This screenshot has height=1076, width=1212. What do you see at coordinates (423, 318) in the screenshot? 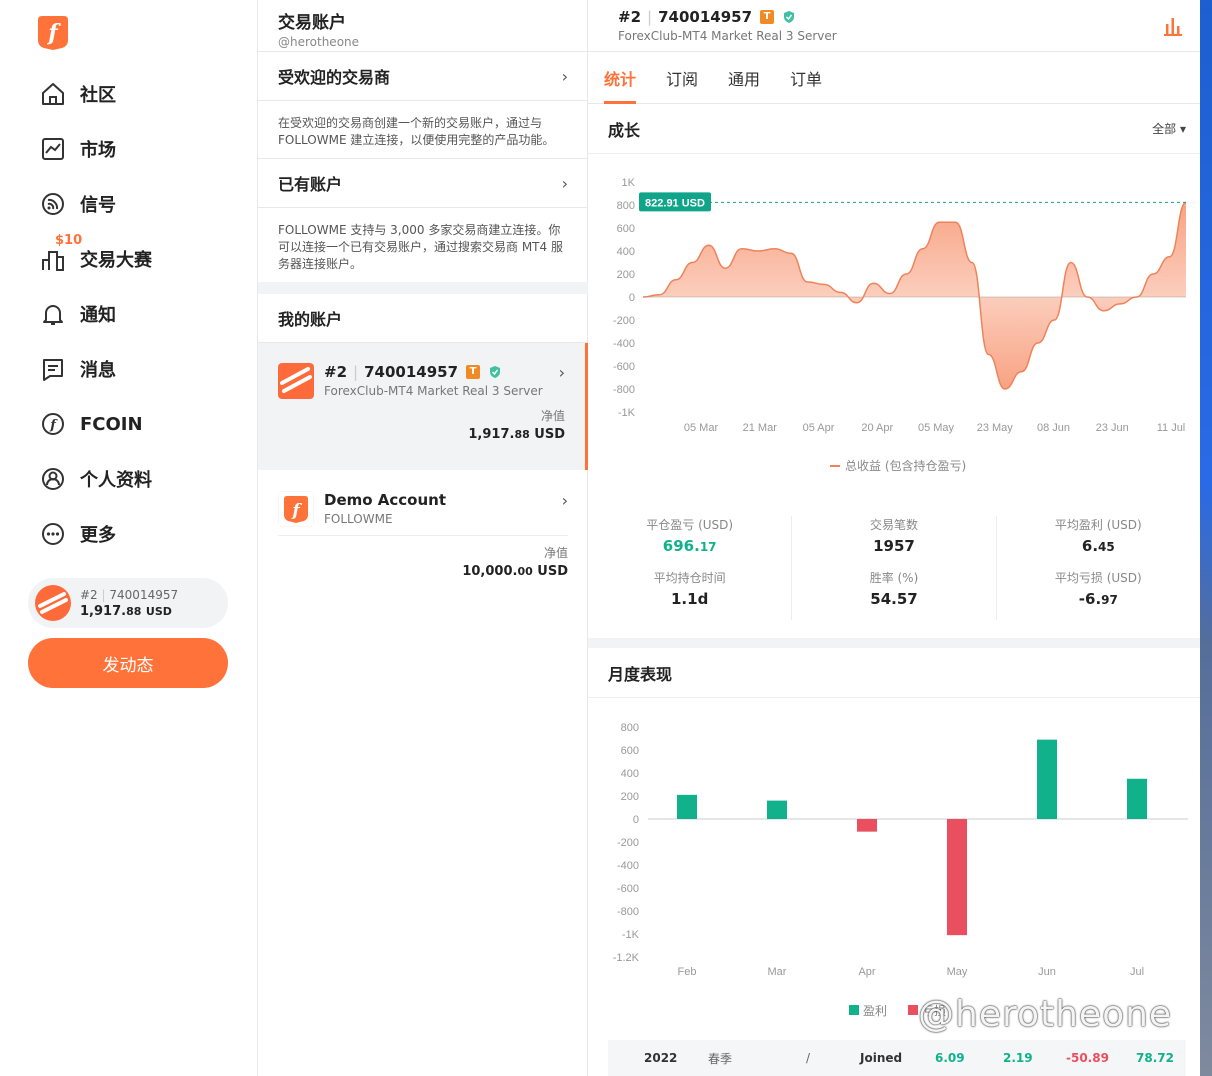
I see `my-accounts-section: 我的账户` at bounding box center [423, 318].